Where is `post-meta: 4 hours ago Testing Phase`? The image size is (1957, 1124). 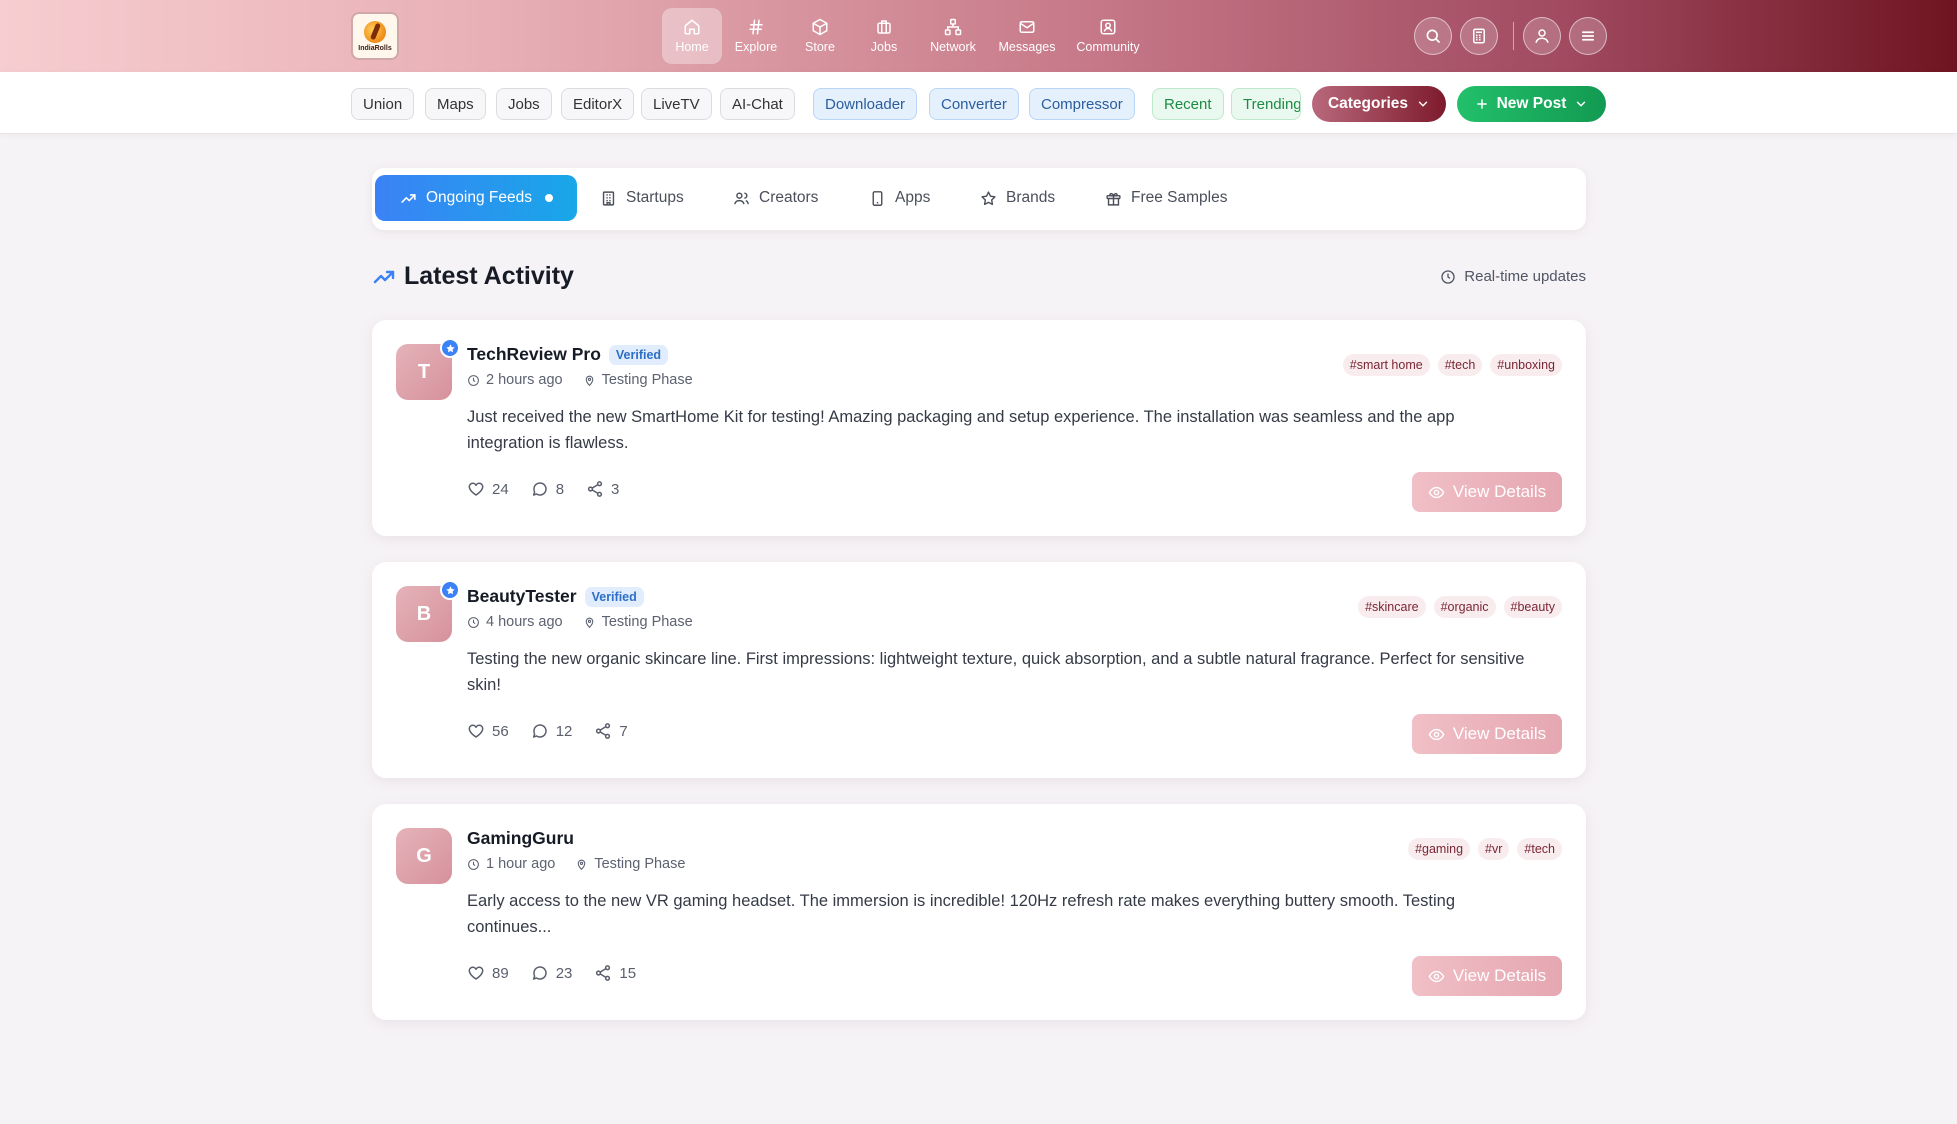
post-meta: 4 hours ago Testing Phase is located at coordinates (580, 622).